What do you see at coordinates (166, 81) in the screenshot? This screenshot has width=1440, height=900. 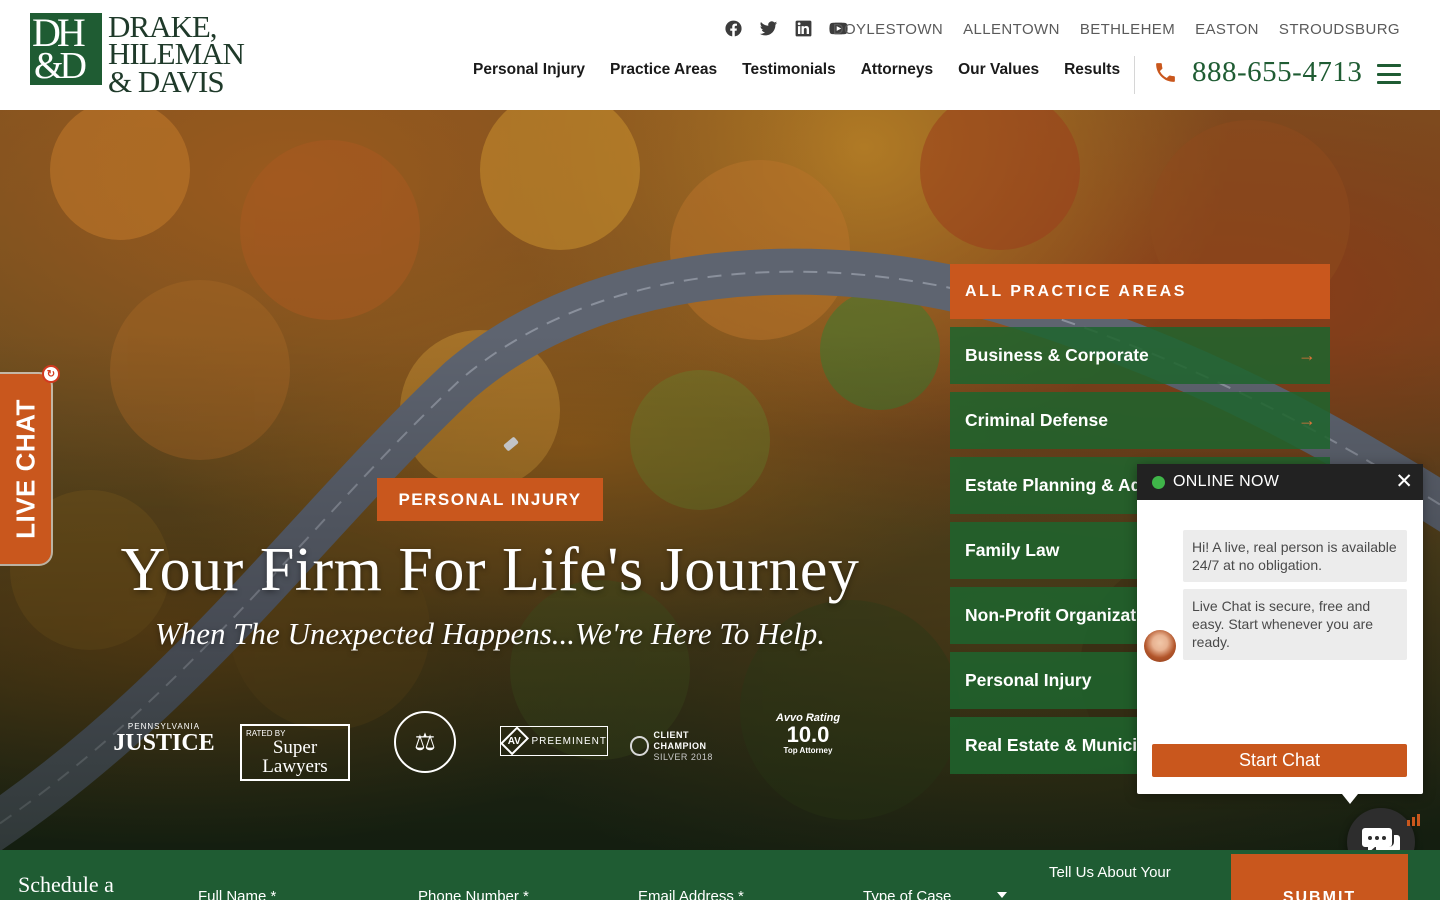 I see `logo-line-3: & DAVIS` at bounding box center [166, 81].